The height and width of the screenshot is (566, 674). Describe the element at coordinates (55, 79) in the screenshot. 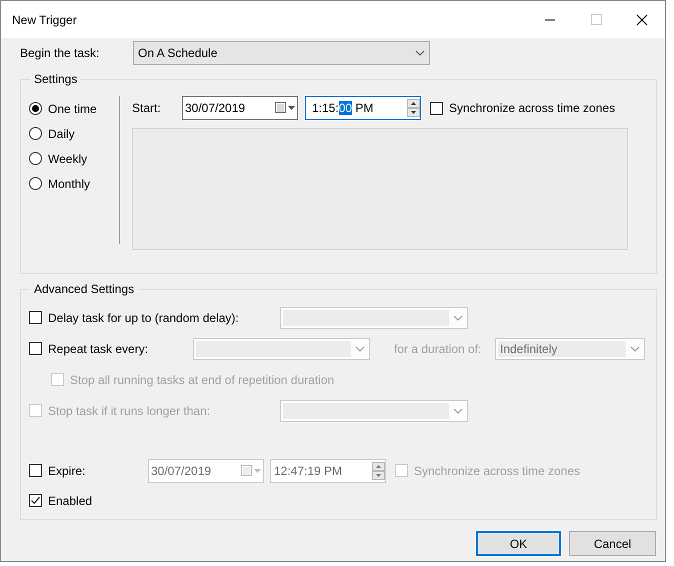

I see `group-title: Settings` at that location.